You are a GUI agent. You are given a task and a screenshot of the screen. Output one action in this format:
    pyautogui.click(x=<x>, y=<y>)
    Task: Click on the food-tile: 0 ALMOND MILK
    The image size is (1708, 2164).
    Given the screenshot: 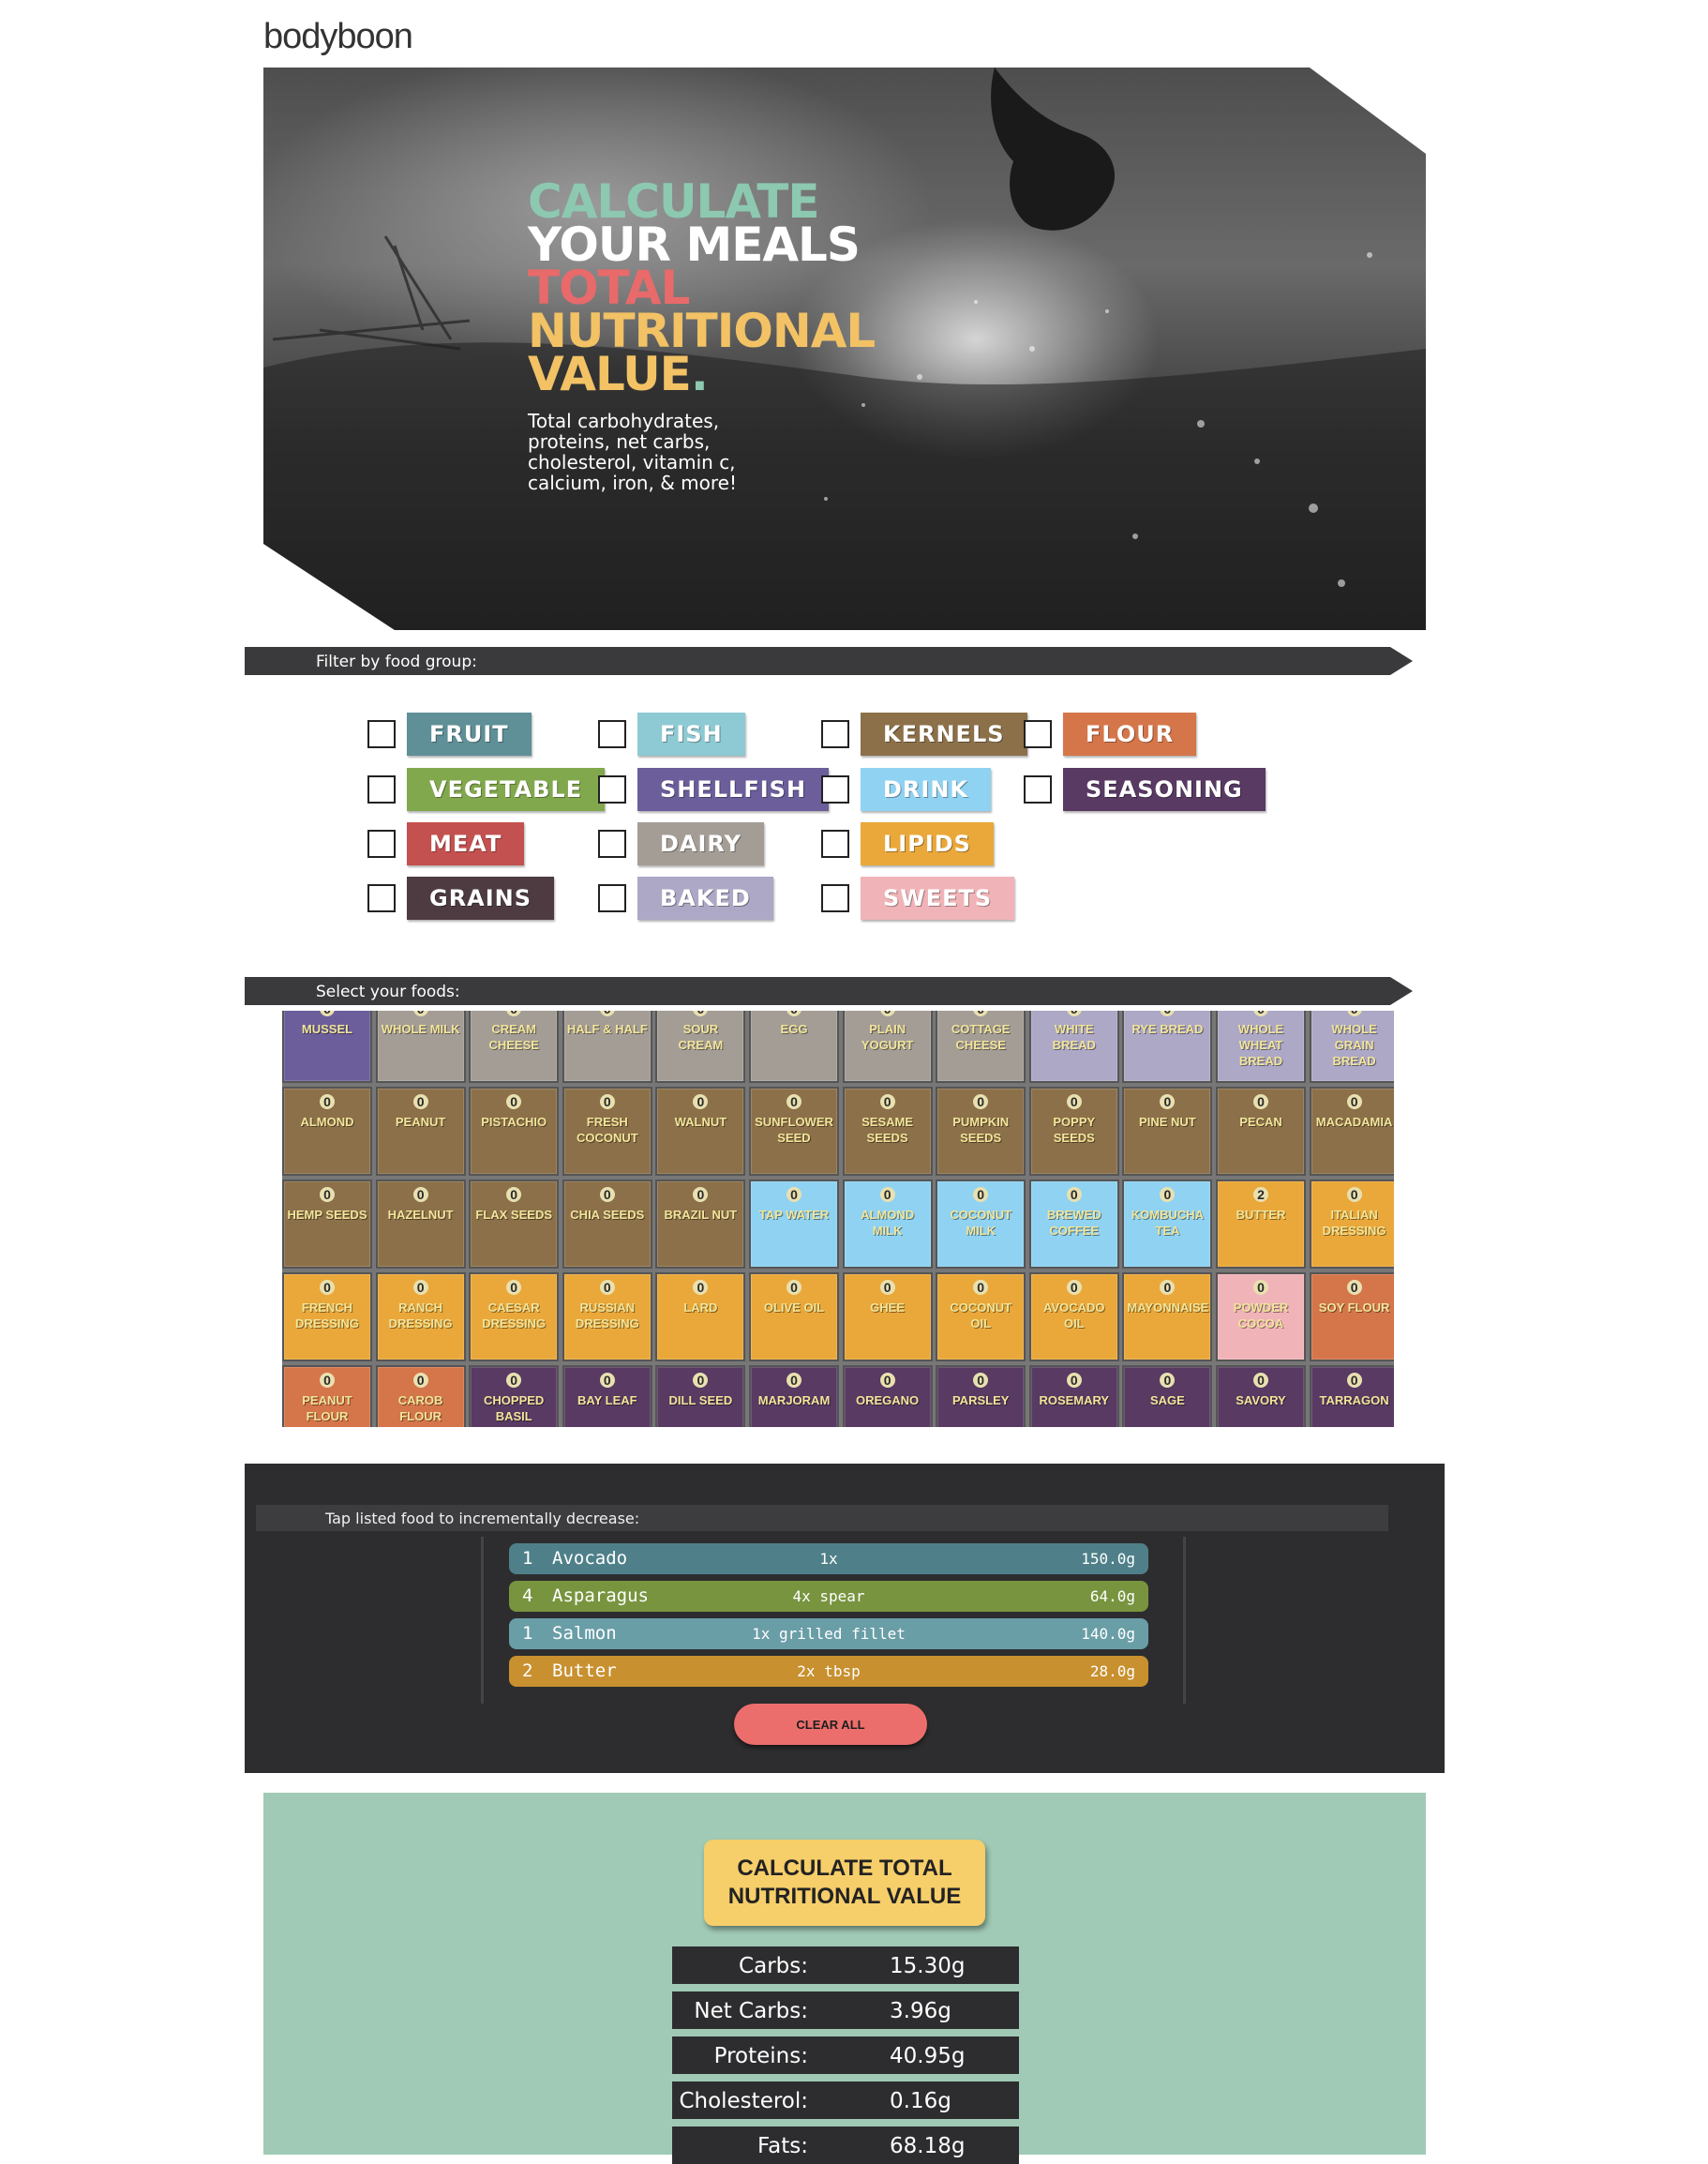 What is the action you would take?
    pyautogui.click(x=888, y=1224)
    